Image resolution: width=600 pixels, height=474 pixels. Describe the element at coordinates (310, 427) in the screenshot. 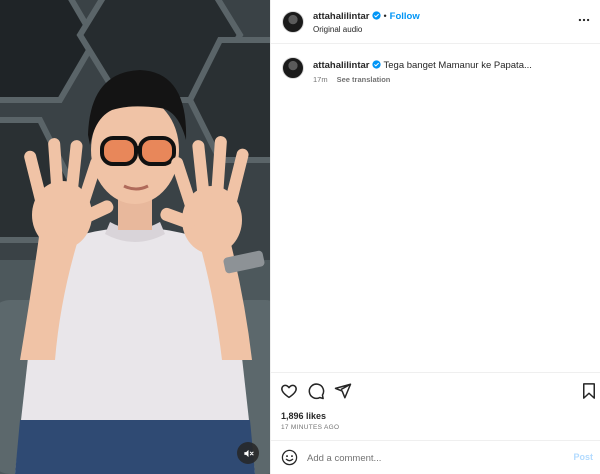

I see `post-timestamp: 17 MINUTES AGO` at that location.